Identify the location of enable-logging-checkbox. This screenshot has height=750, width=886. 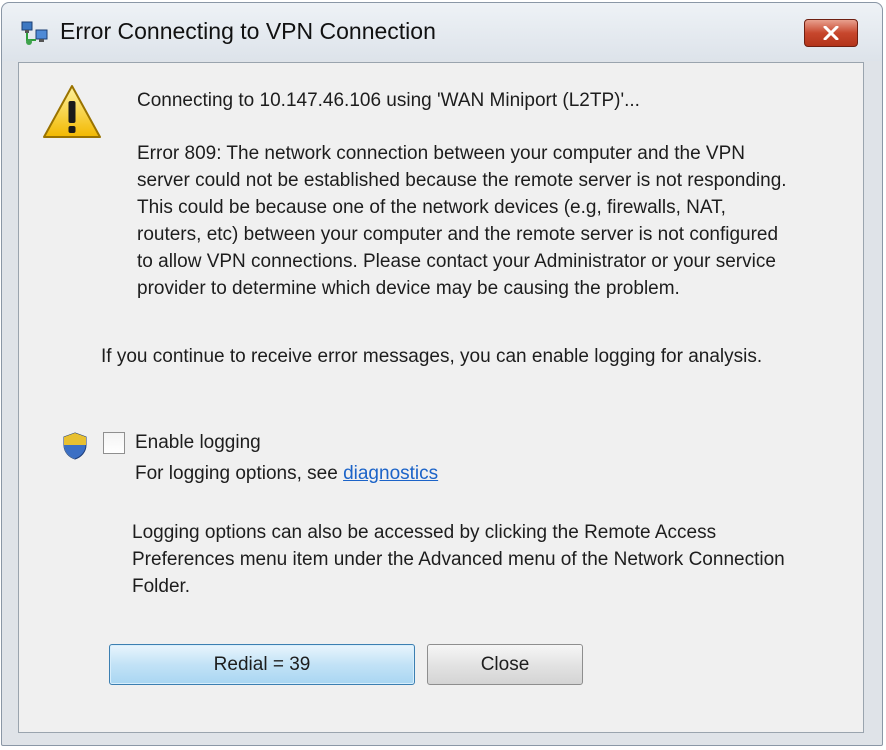
(114, 443).